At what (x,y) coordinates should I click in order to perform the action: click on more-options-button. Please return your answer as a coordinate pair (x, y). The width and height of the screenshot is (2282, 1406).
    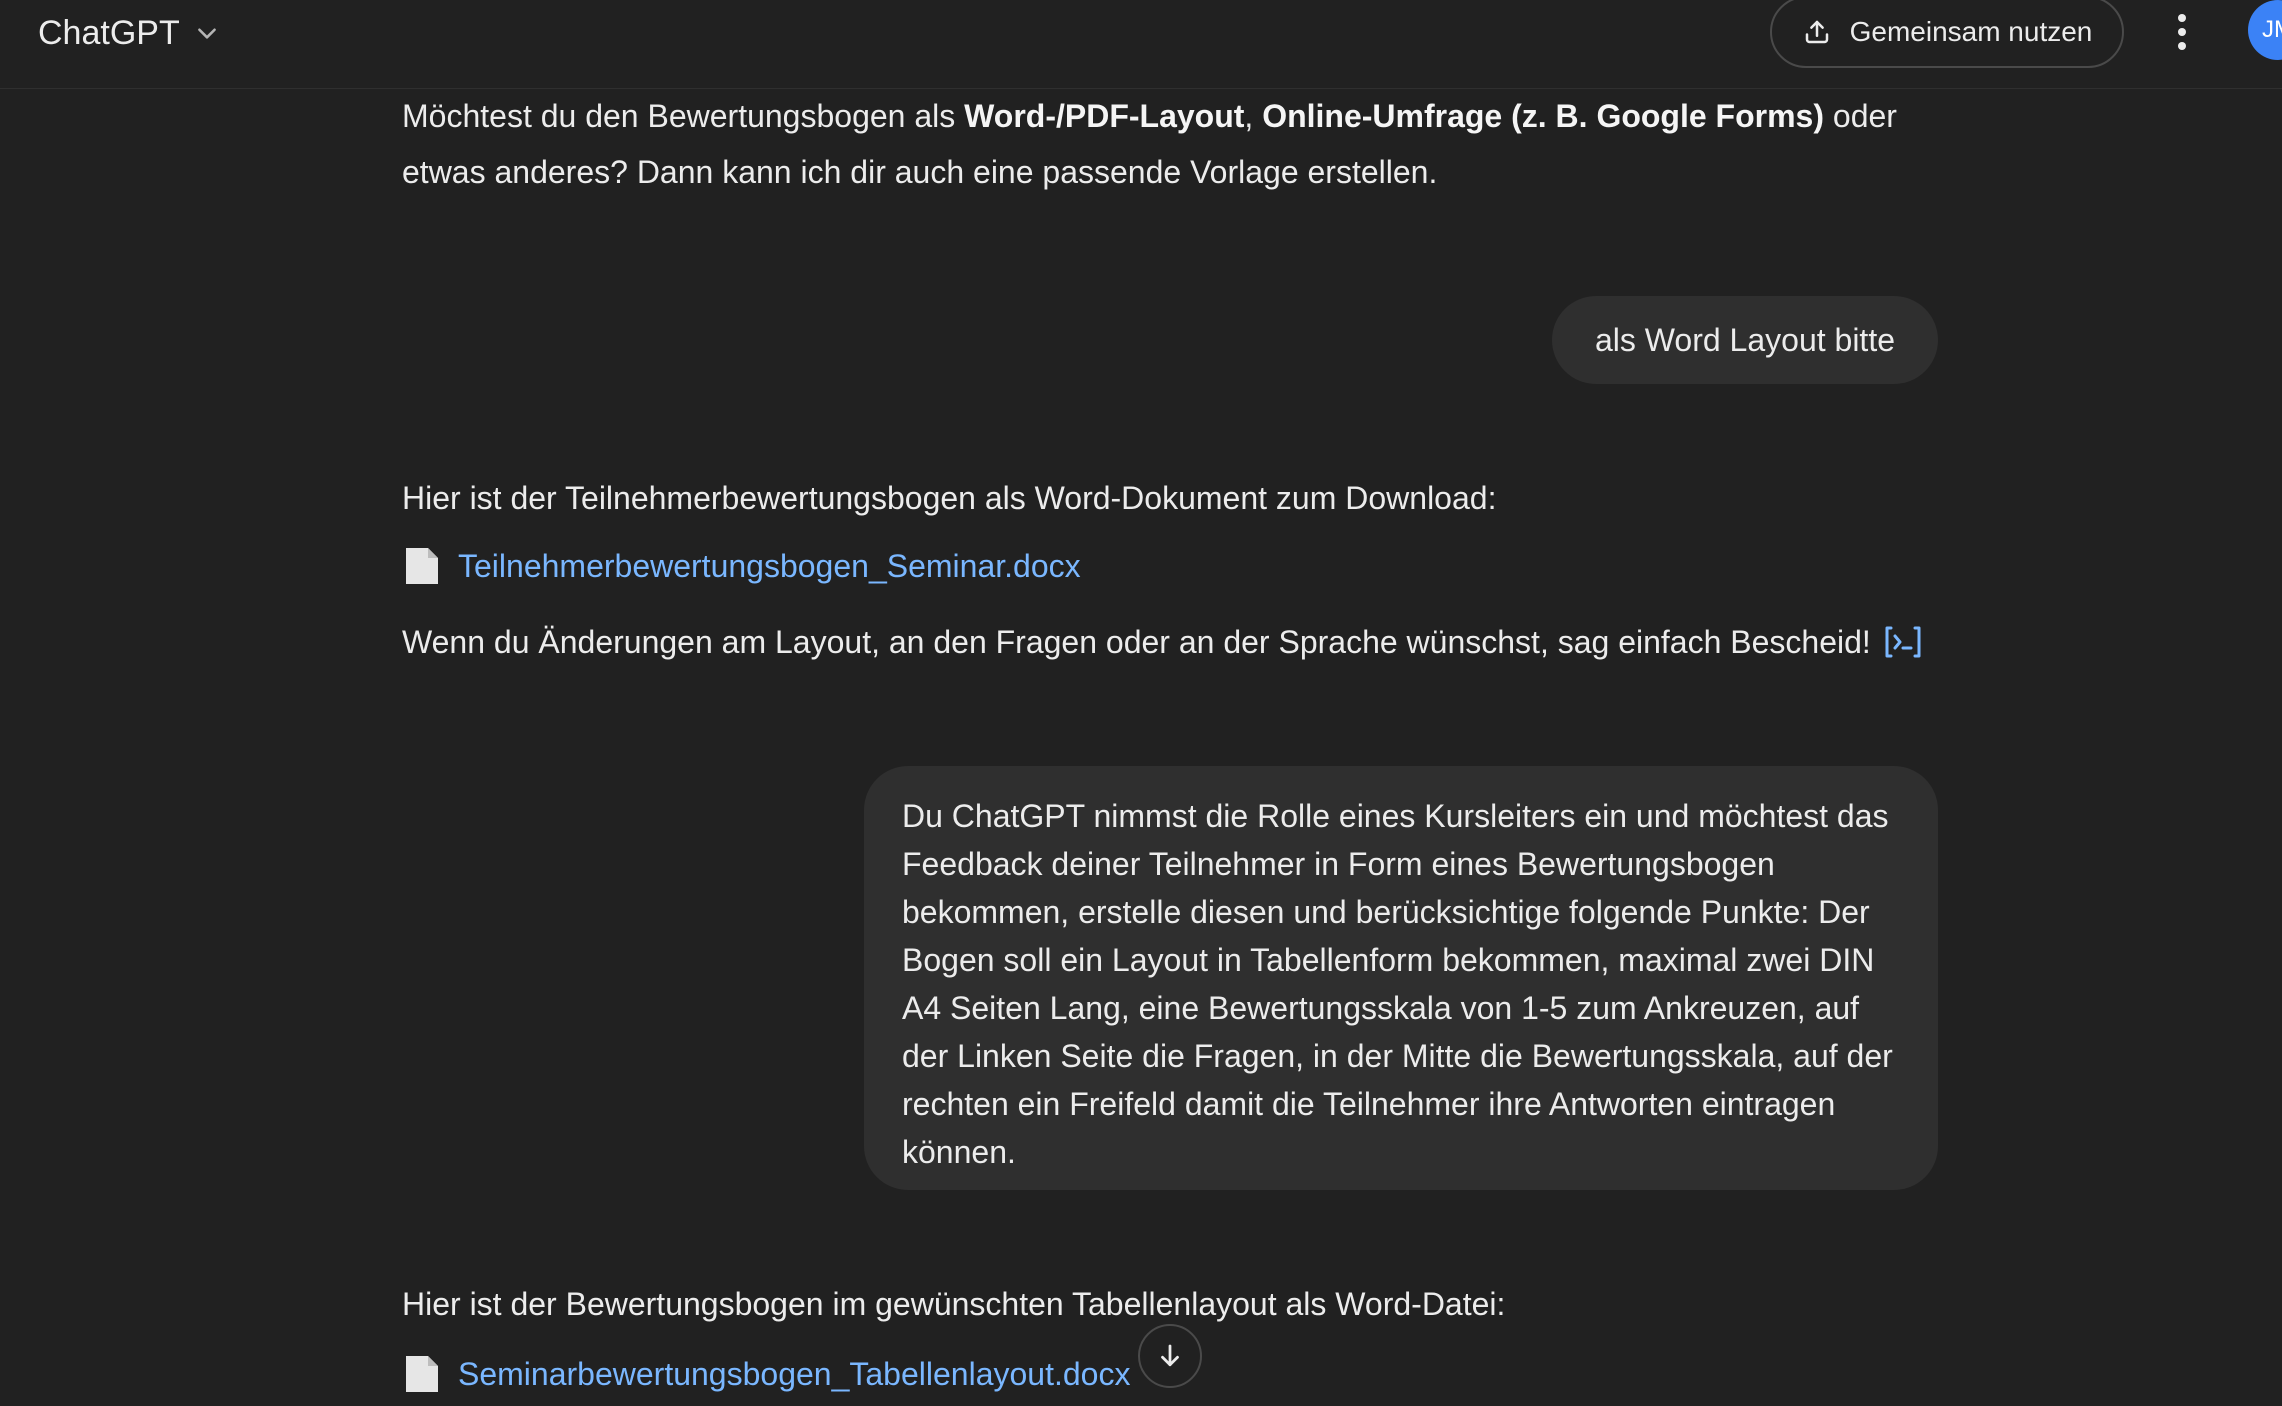
    Looking at the image, I should click on (2182, 32).